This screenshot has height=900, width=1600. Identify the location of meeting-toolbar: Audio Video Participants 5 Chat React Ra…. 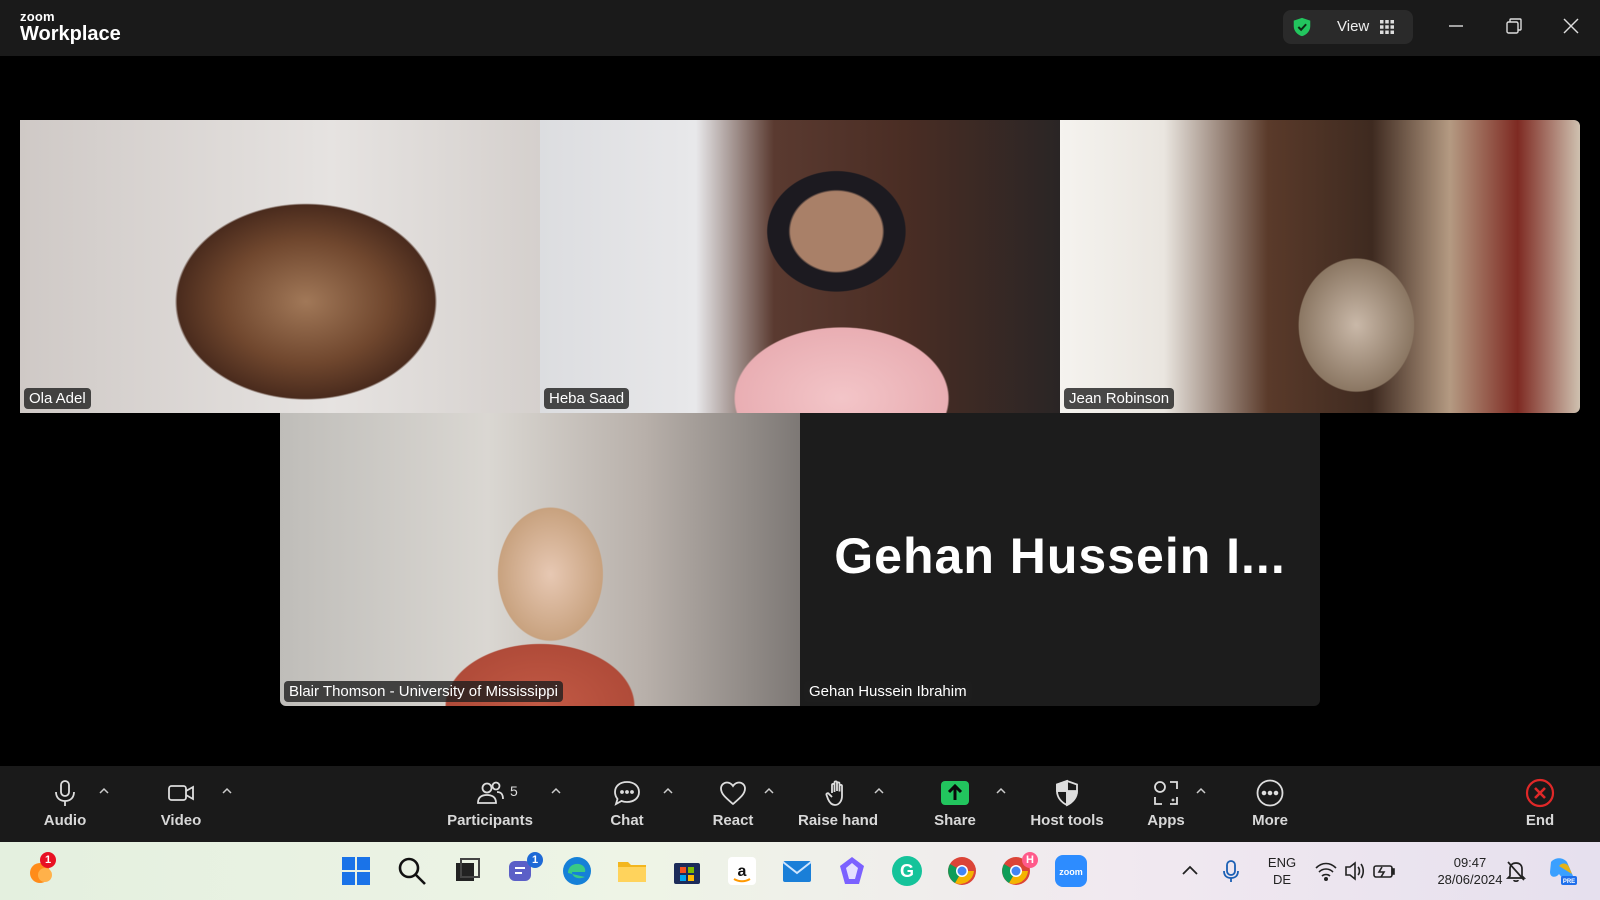
(800, 804).